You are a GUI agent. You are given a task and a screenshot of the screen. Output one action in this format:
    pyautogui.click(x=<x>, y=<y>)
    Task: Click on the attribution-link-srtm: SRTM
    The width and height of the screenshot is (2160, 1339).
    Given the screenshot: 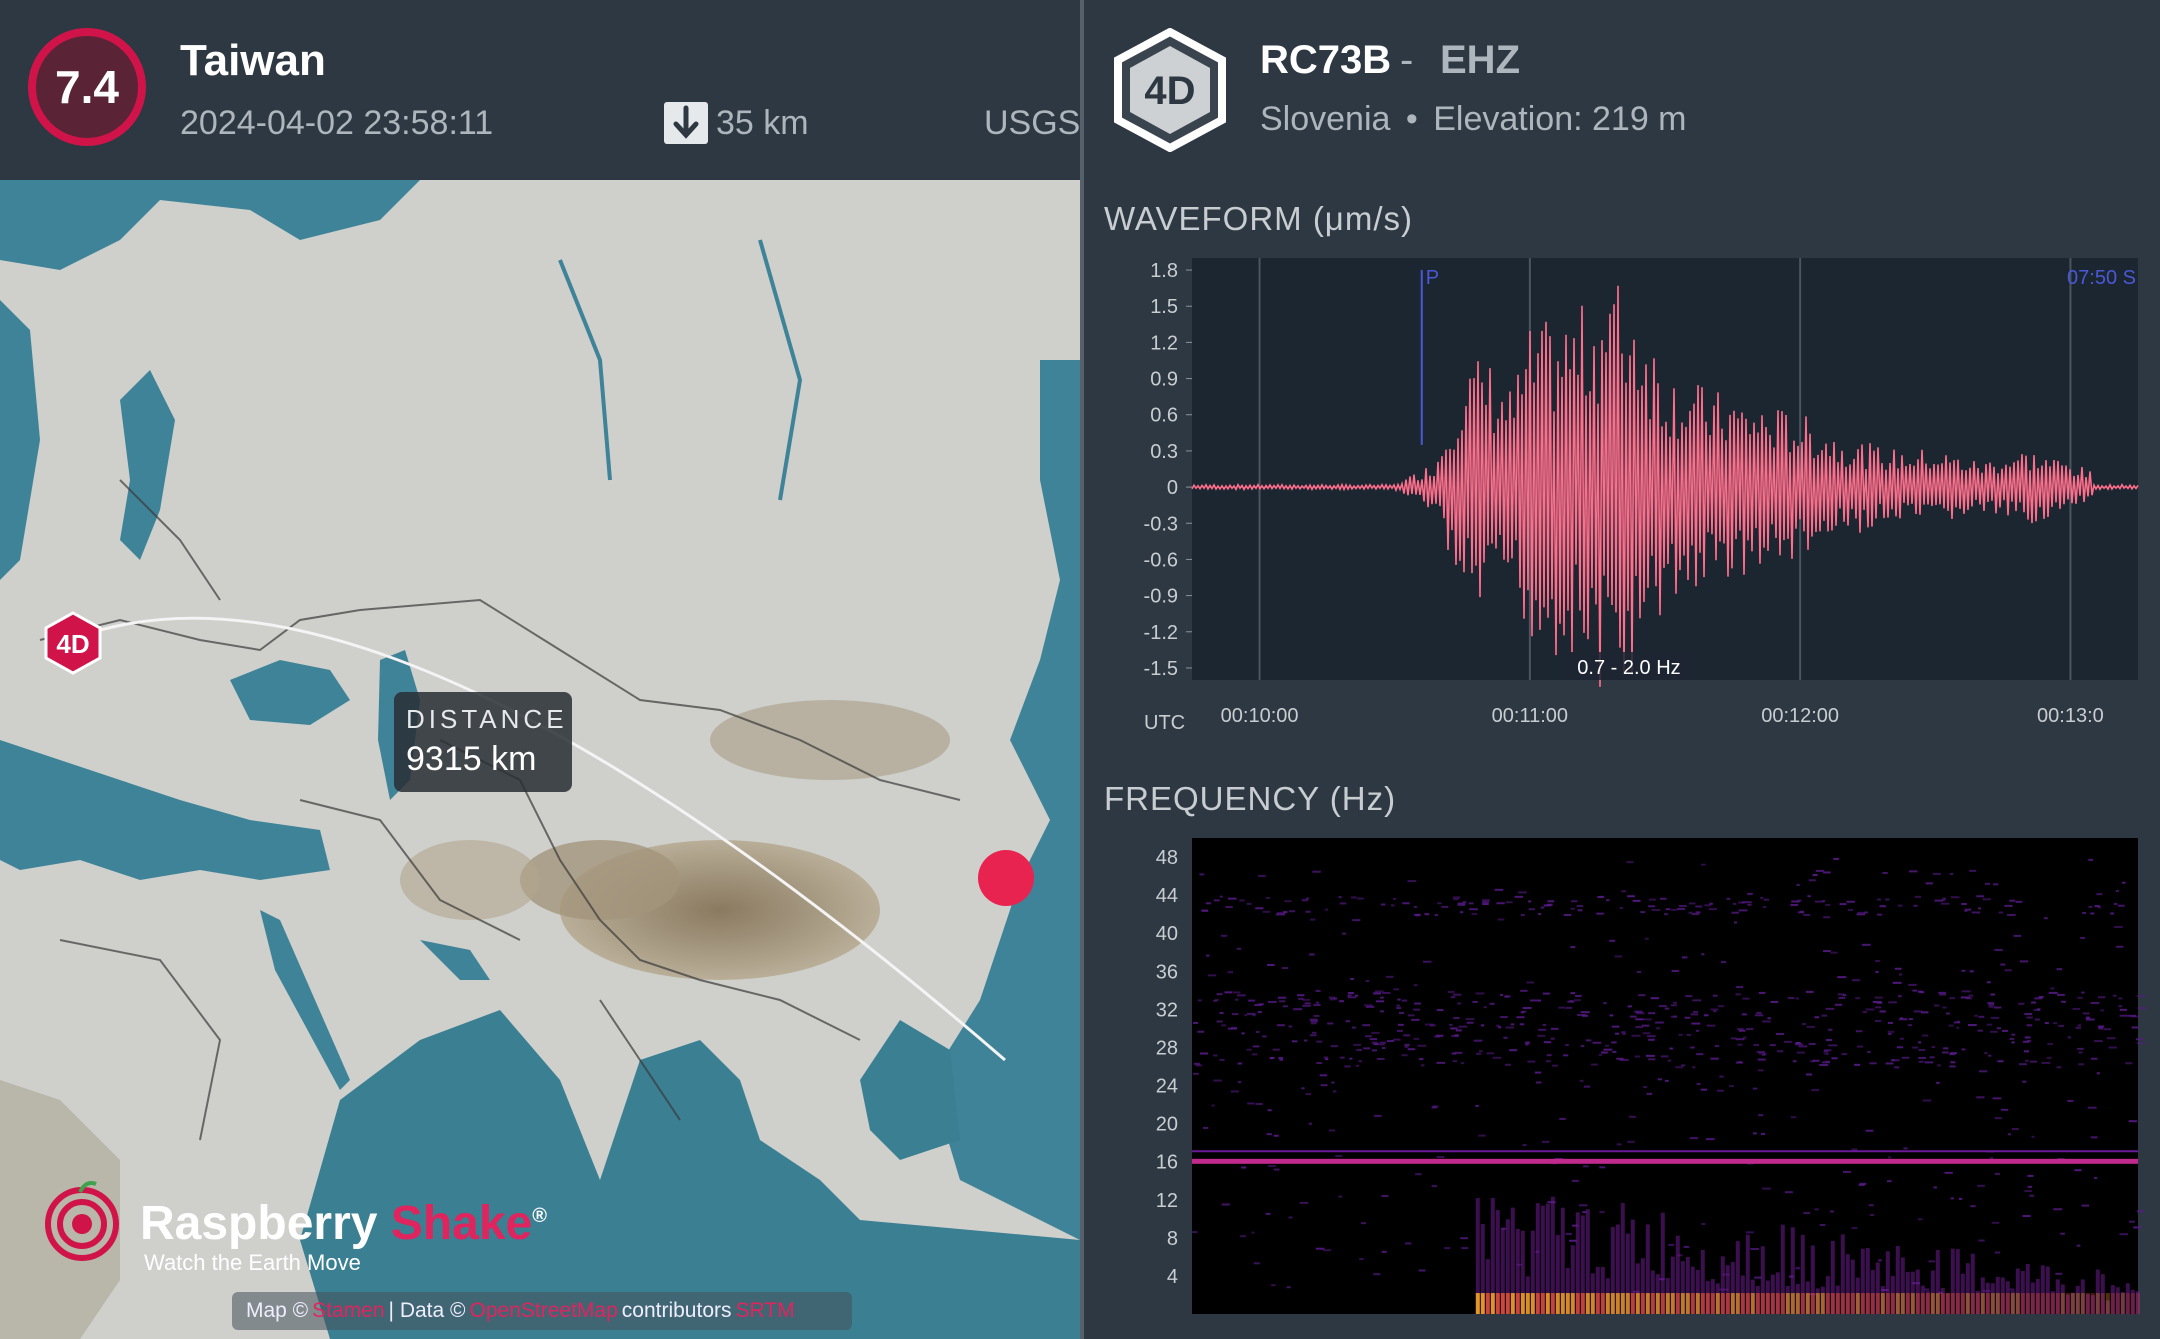 What is the action you would take?
    pyautogui.click(x=765, y=1311)
    